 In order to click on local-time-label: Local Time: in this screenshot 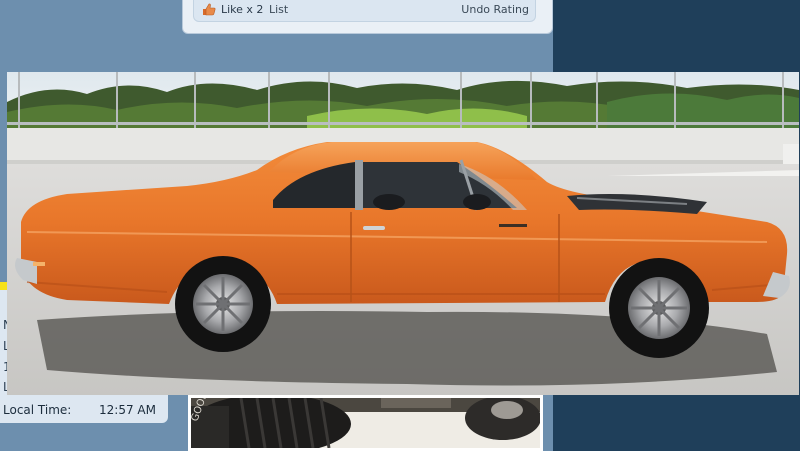, I will do `click(37, 410)`.